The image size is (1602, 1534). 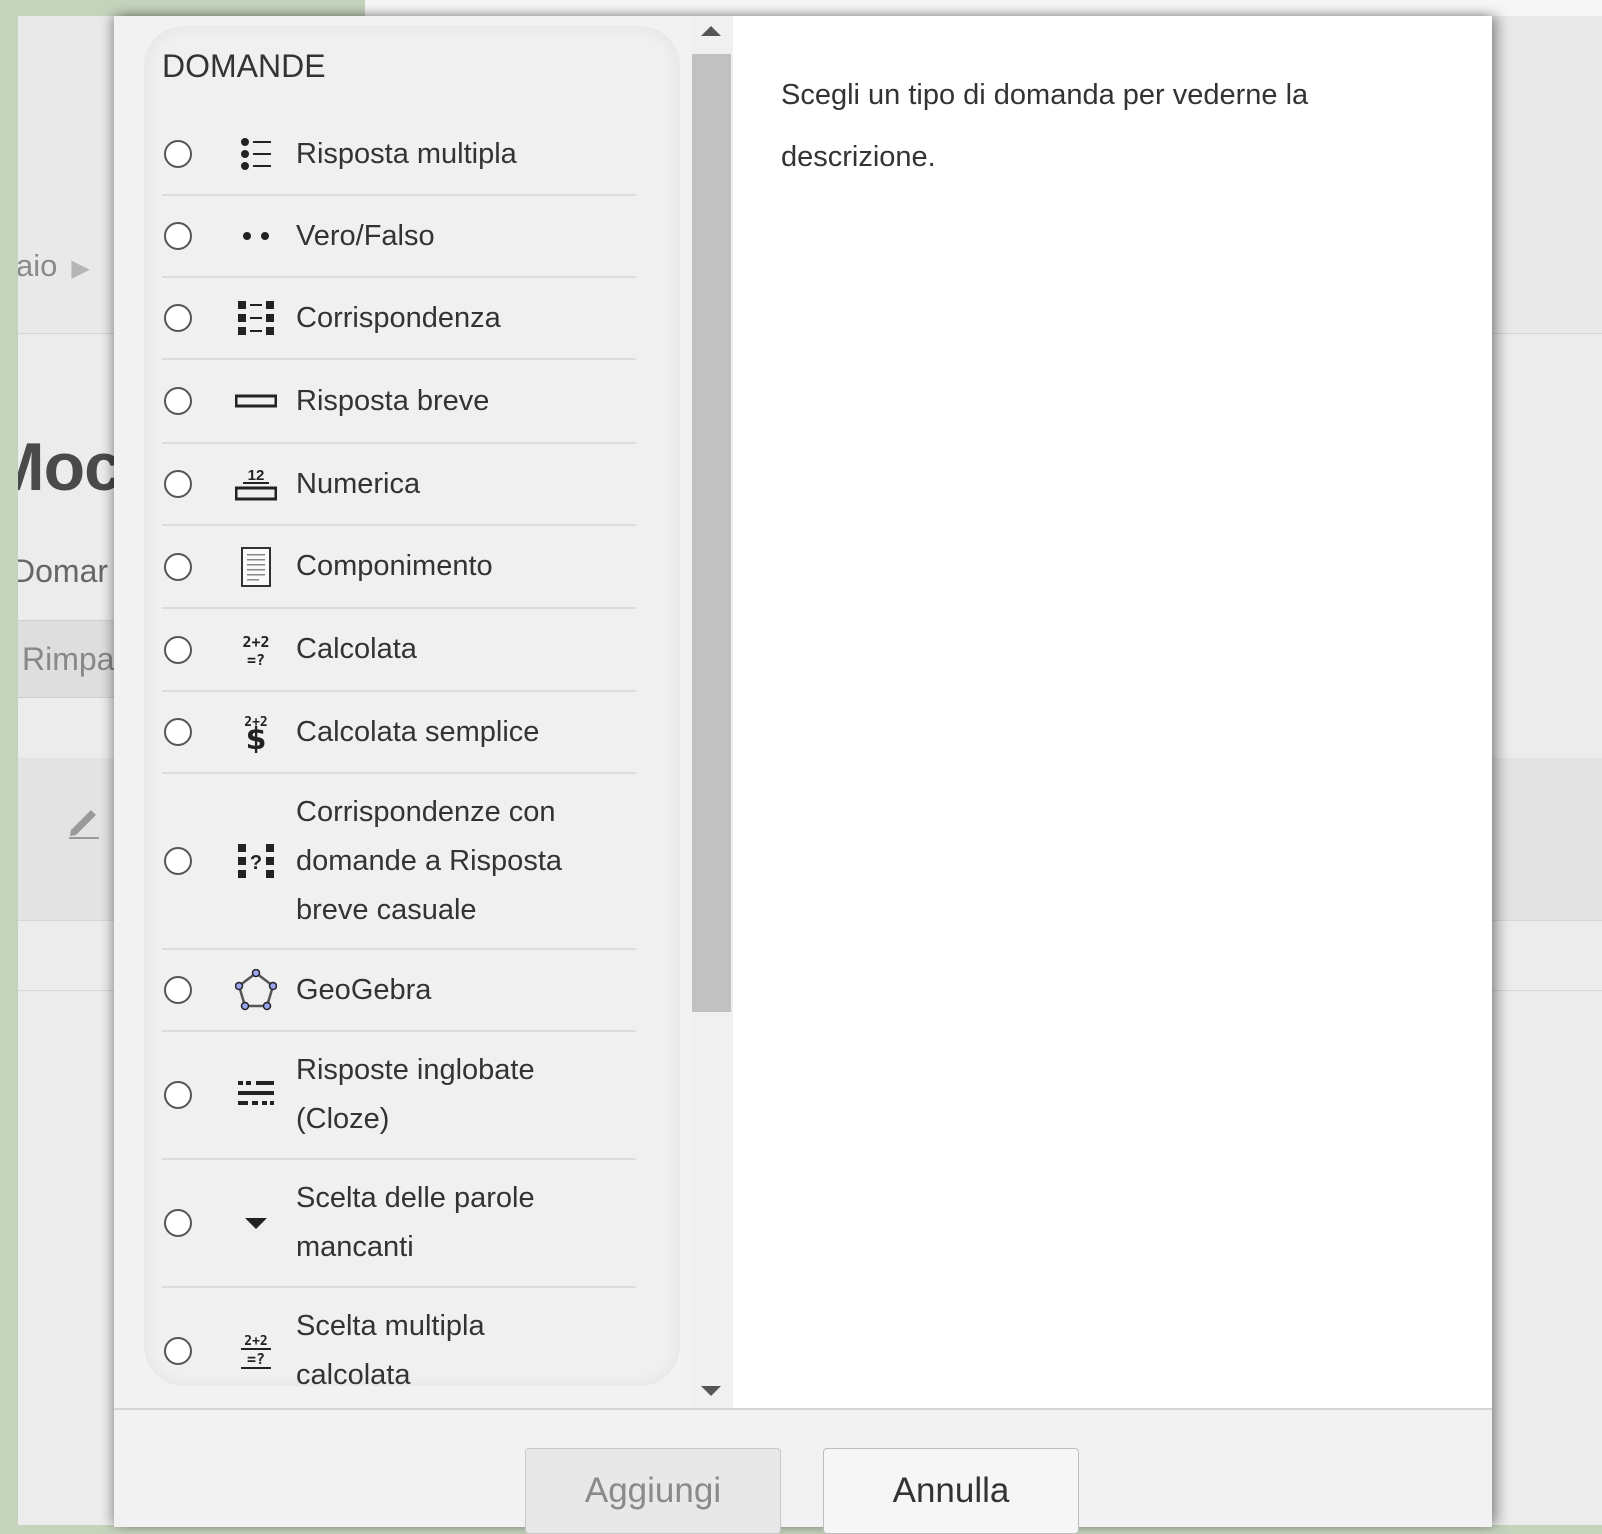 What do you see at coordinates (711, 1391) in the screenshot?
I see `scroll-down-arrow-icon` at bounding box center [711, 1391].